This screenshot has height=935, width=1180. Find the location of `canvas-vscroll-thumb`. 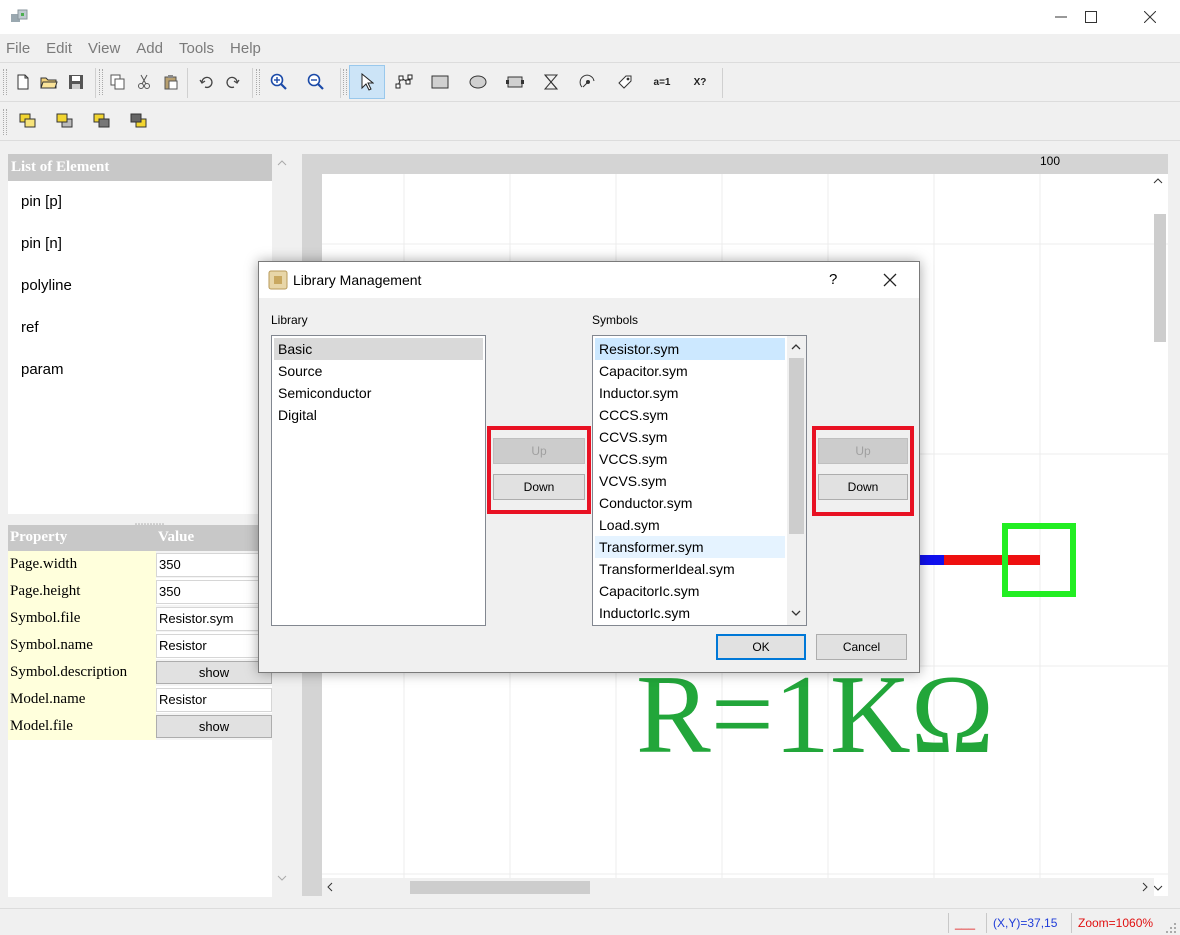

canvas-vscroll-thumb is located at coordinates (1160, 278).